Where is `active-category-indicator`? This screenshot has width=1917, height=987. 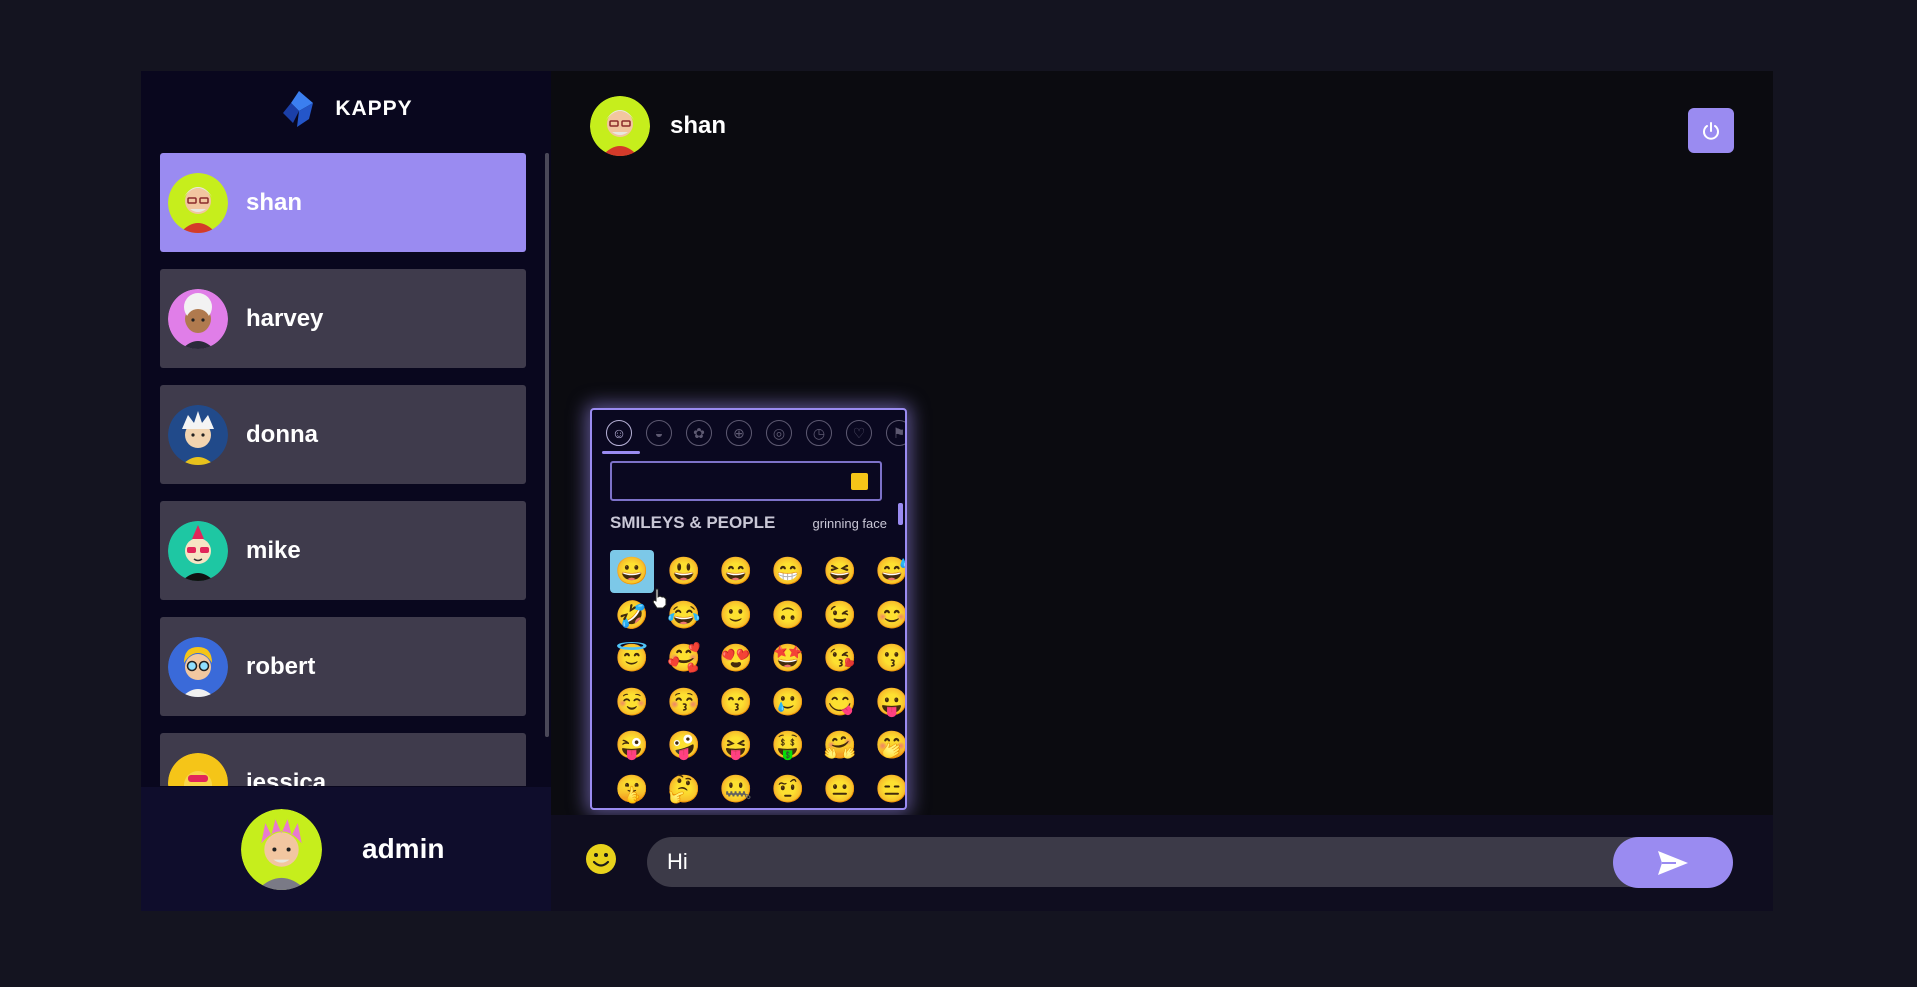
active-category-indicator is located at coordinates (621, 452).